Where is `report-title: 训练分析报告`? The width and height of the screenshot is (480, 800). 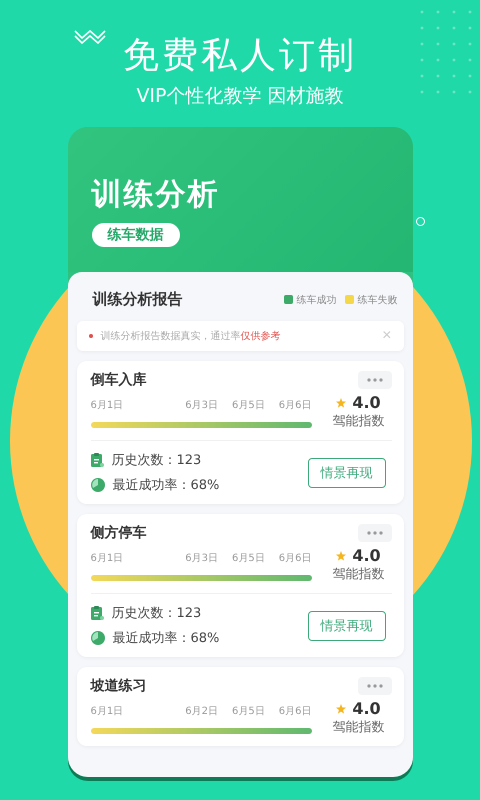
report-title: 训练分析报告 is located at coordinates (137, 299).